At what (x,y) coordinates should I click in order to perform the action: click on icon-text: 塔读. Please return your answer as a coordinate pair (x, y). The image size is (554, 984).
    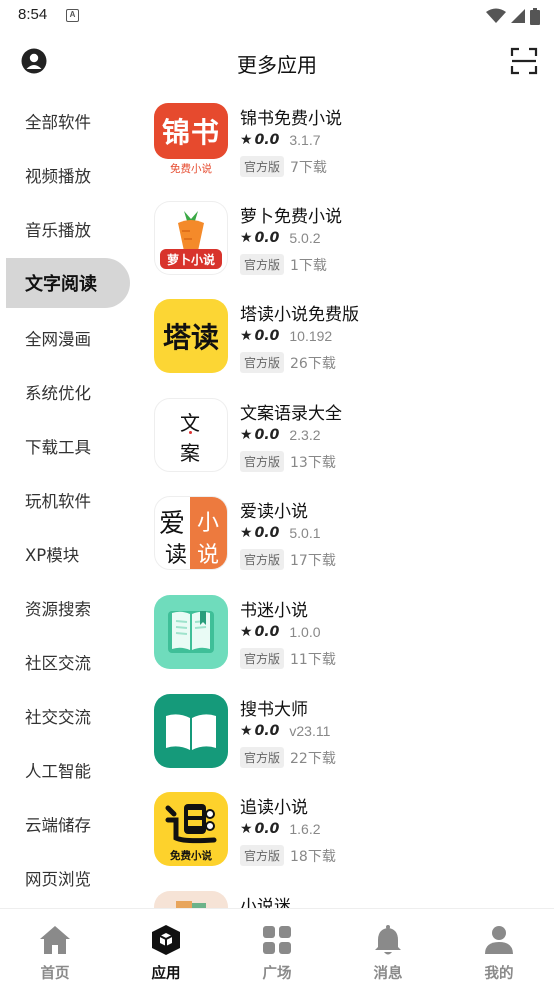
    Looking at the image, I should click on (190, 337).